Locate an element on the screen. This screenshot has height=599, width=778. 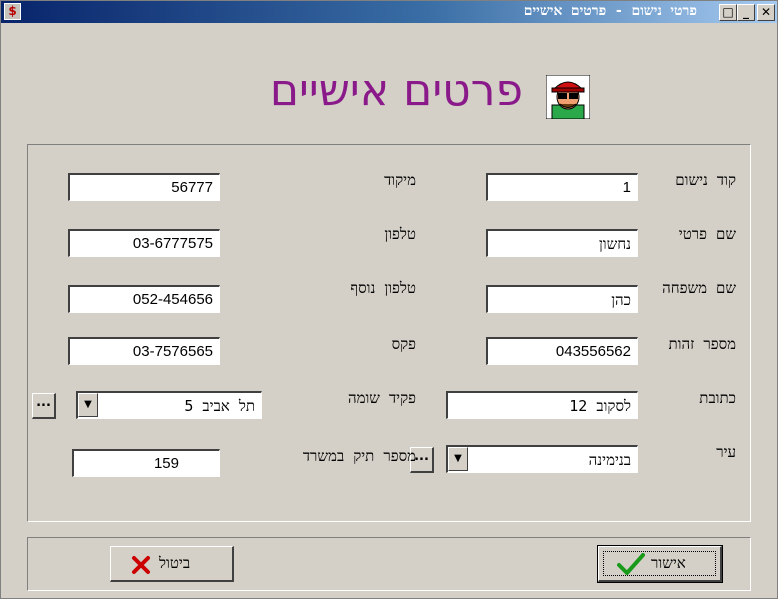
minimize-icon: _ is located at coordinates (746, 12).